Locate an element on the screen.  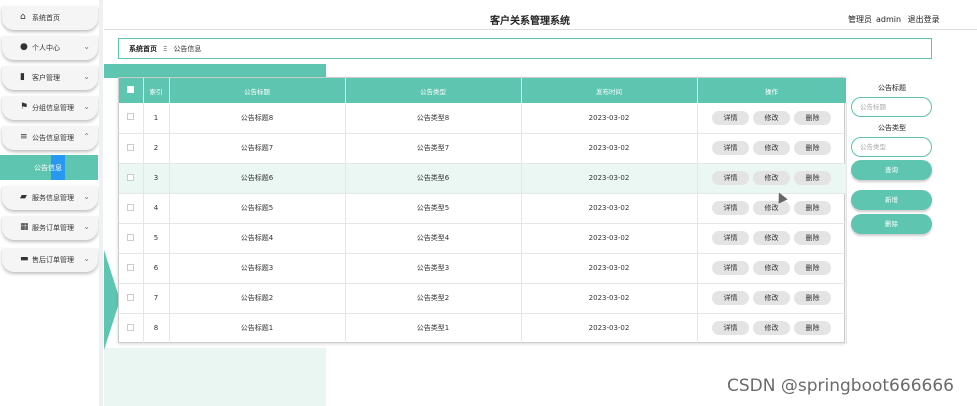
logout-link: 退出登录 is located at coordinates (924, 19).